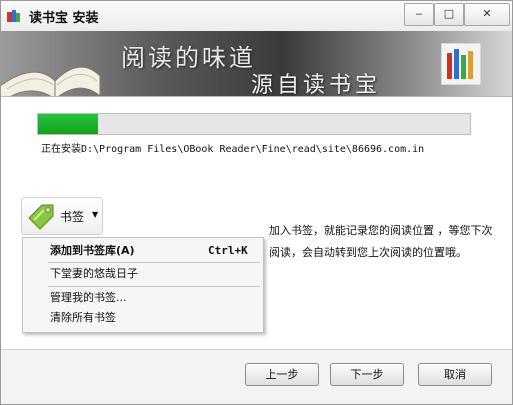 This screenshot has width=513, height=405. I want to click on menu-item-saved-bookmark: 下堂妻的悠哉日子, so click(143, 274).